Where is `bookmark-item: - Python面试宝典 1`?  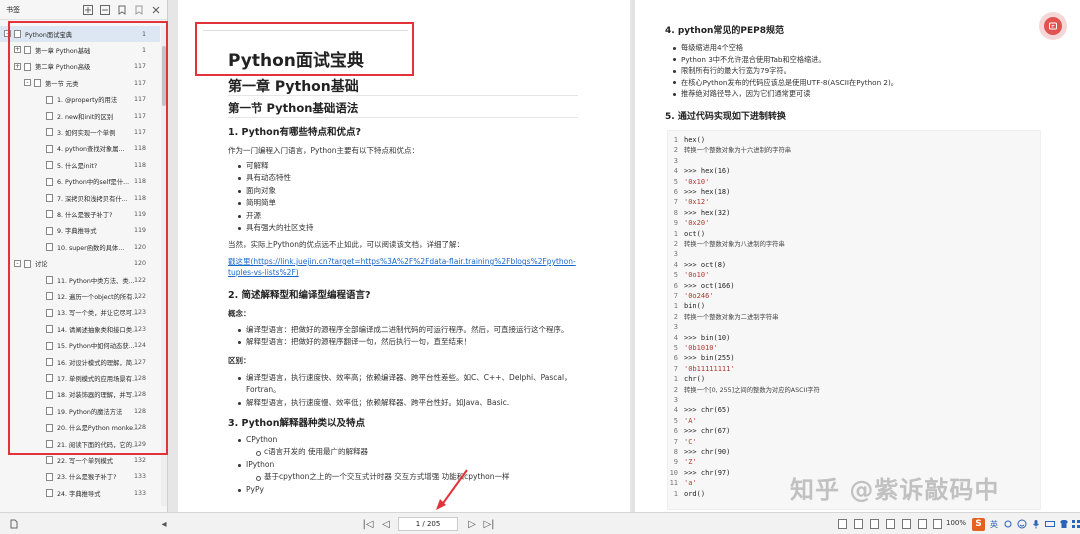 bookmark-item: - Python面试宝典 1 is located at coordinates (80, 34).